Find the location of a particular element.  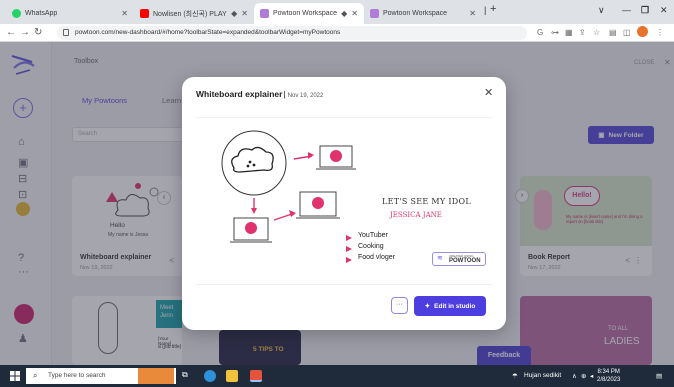

preview-name: JESSICA JANE is located at coordinates (416, 215).